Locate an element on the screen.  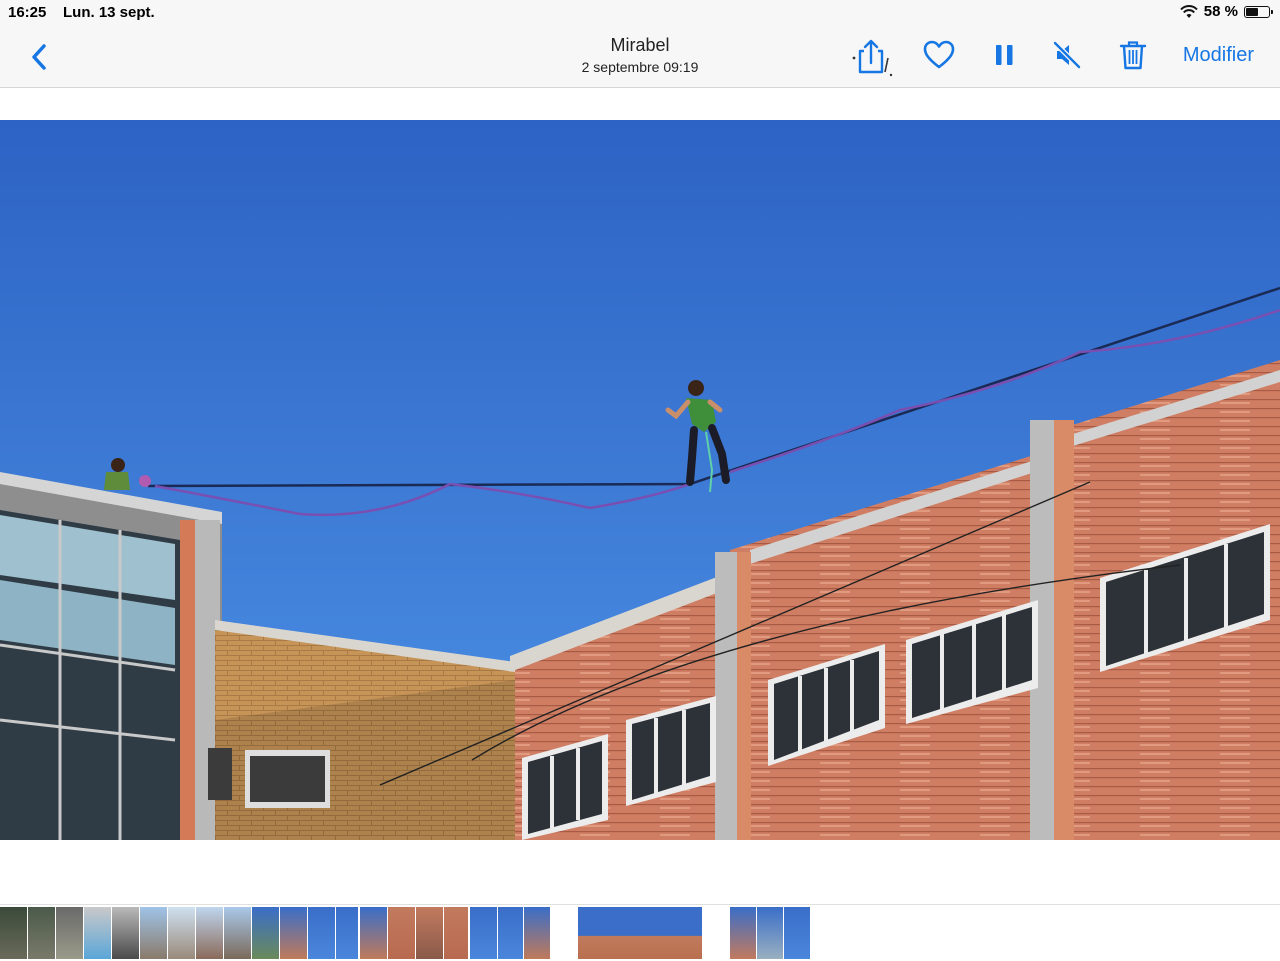
status-bar: 16:25 Lun. 13 sept. 58 % is located at coordinates (640, 12).